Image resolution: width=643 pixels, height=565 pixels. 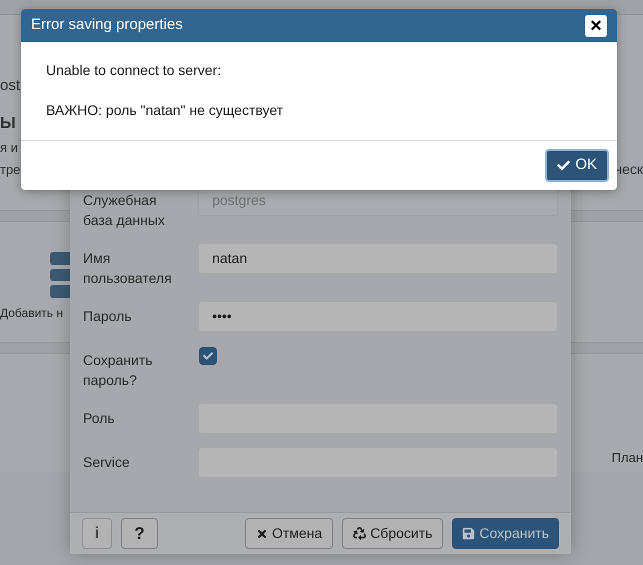 What do you see at coordinates (8, 124) in the screenshot?
I see `section-heading: Ы` at bounding box center [8, 124].